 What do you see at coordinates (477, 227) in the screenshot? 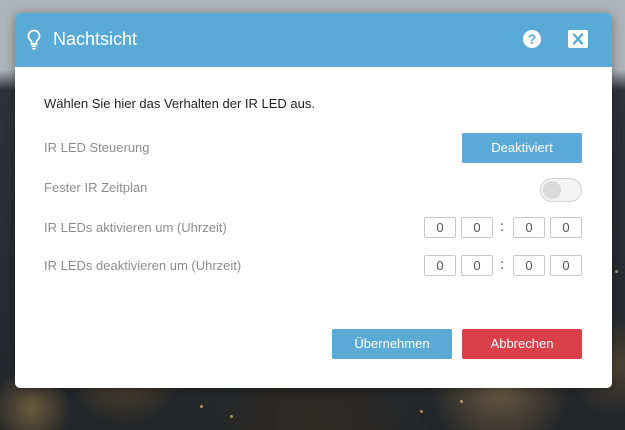
I see `activate-hour-ones-input: 0` at bounding box center [477, 227].